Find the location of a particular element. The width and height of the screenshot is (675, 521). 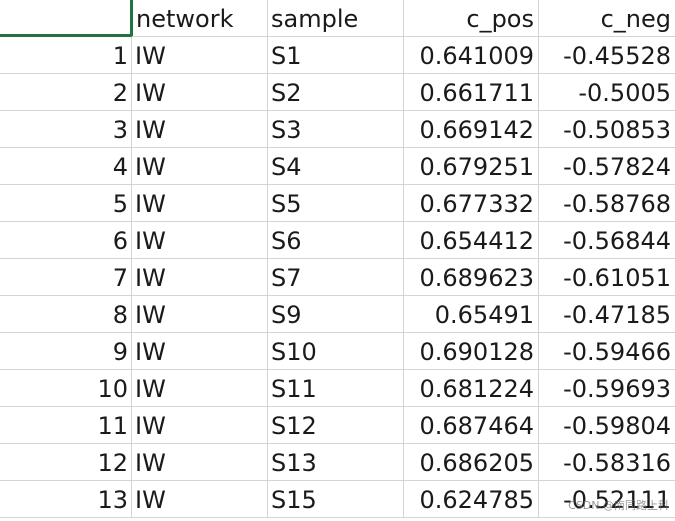

table-row: 1 IW S1 0.641009 -0.45528 is located at coordinates (337, 55).